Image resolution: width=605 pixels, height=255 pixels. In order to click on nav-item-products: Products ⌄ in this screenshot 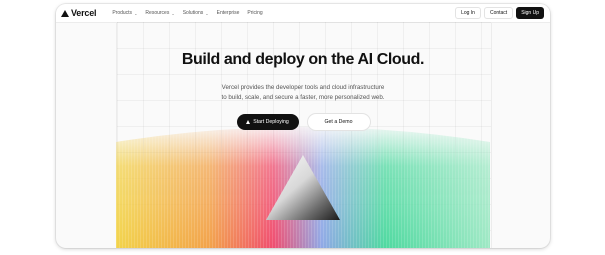, I will do `click(124, 13)`.